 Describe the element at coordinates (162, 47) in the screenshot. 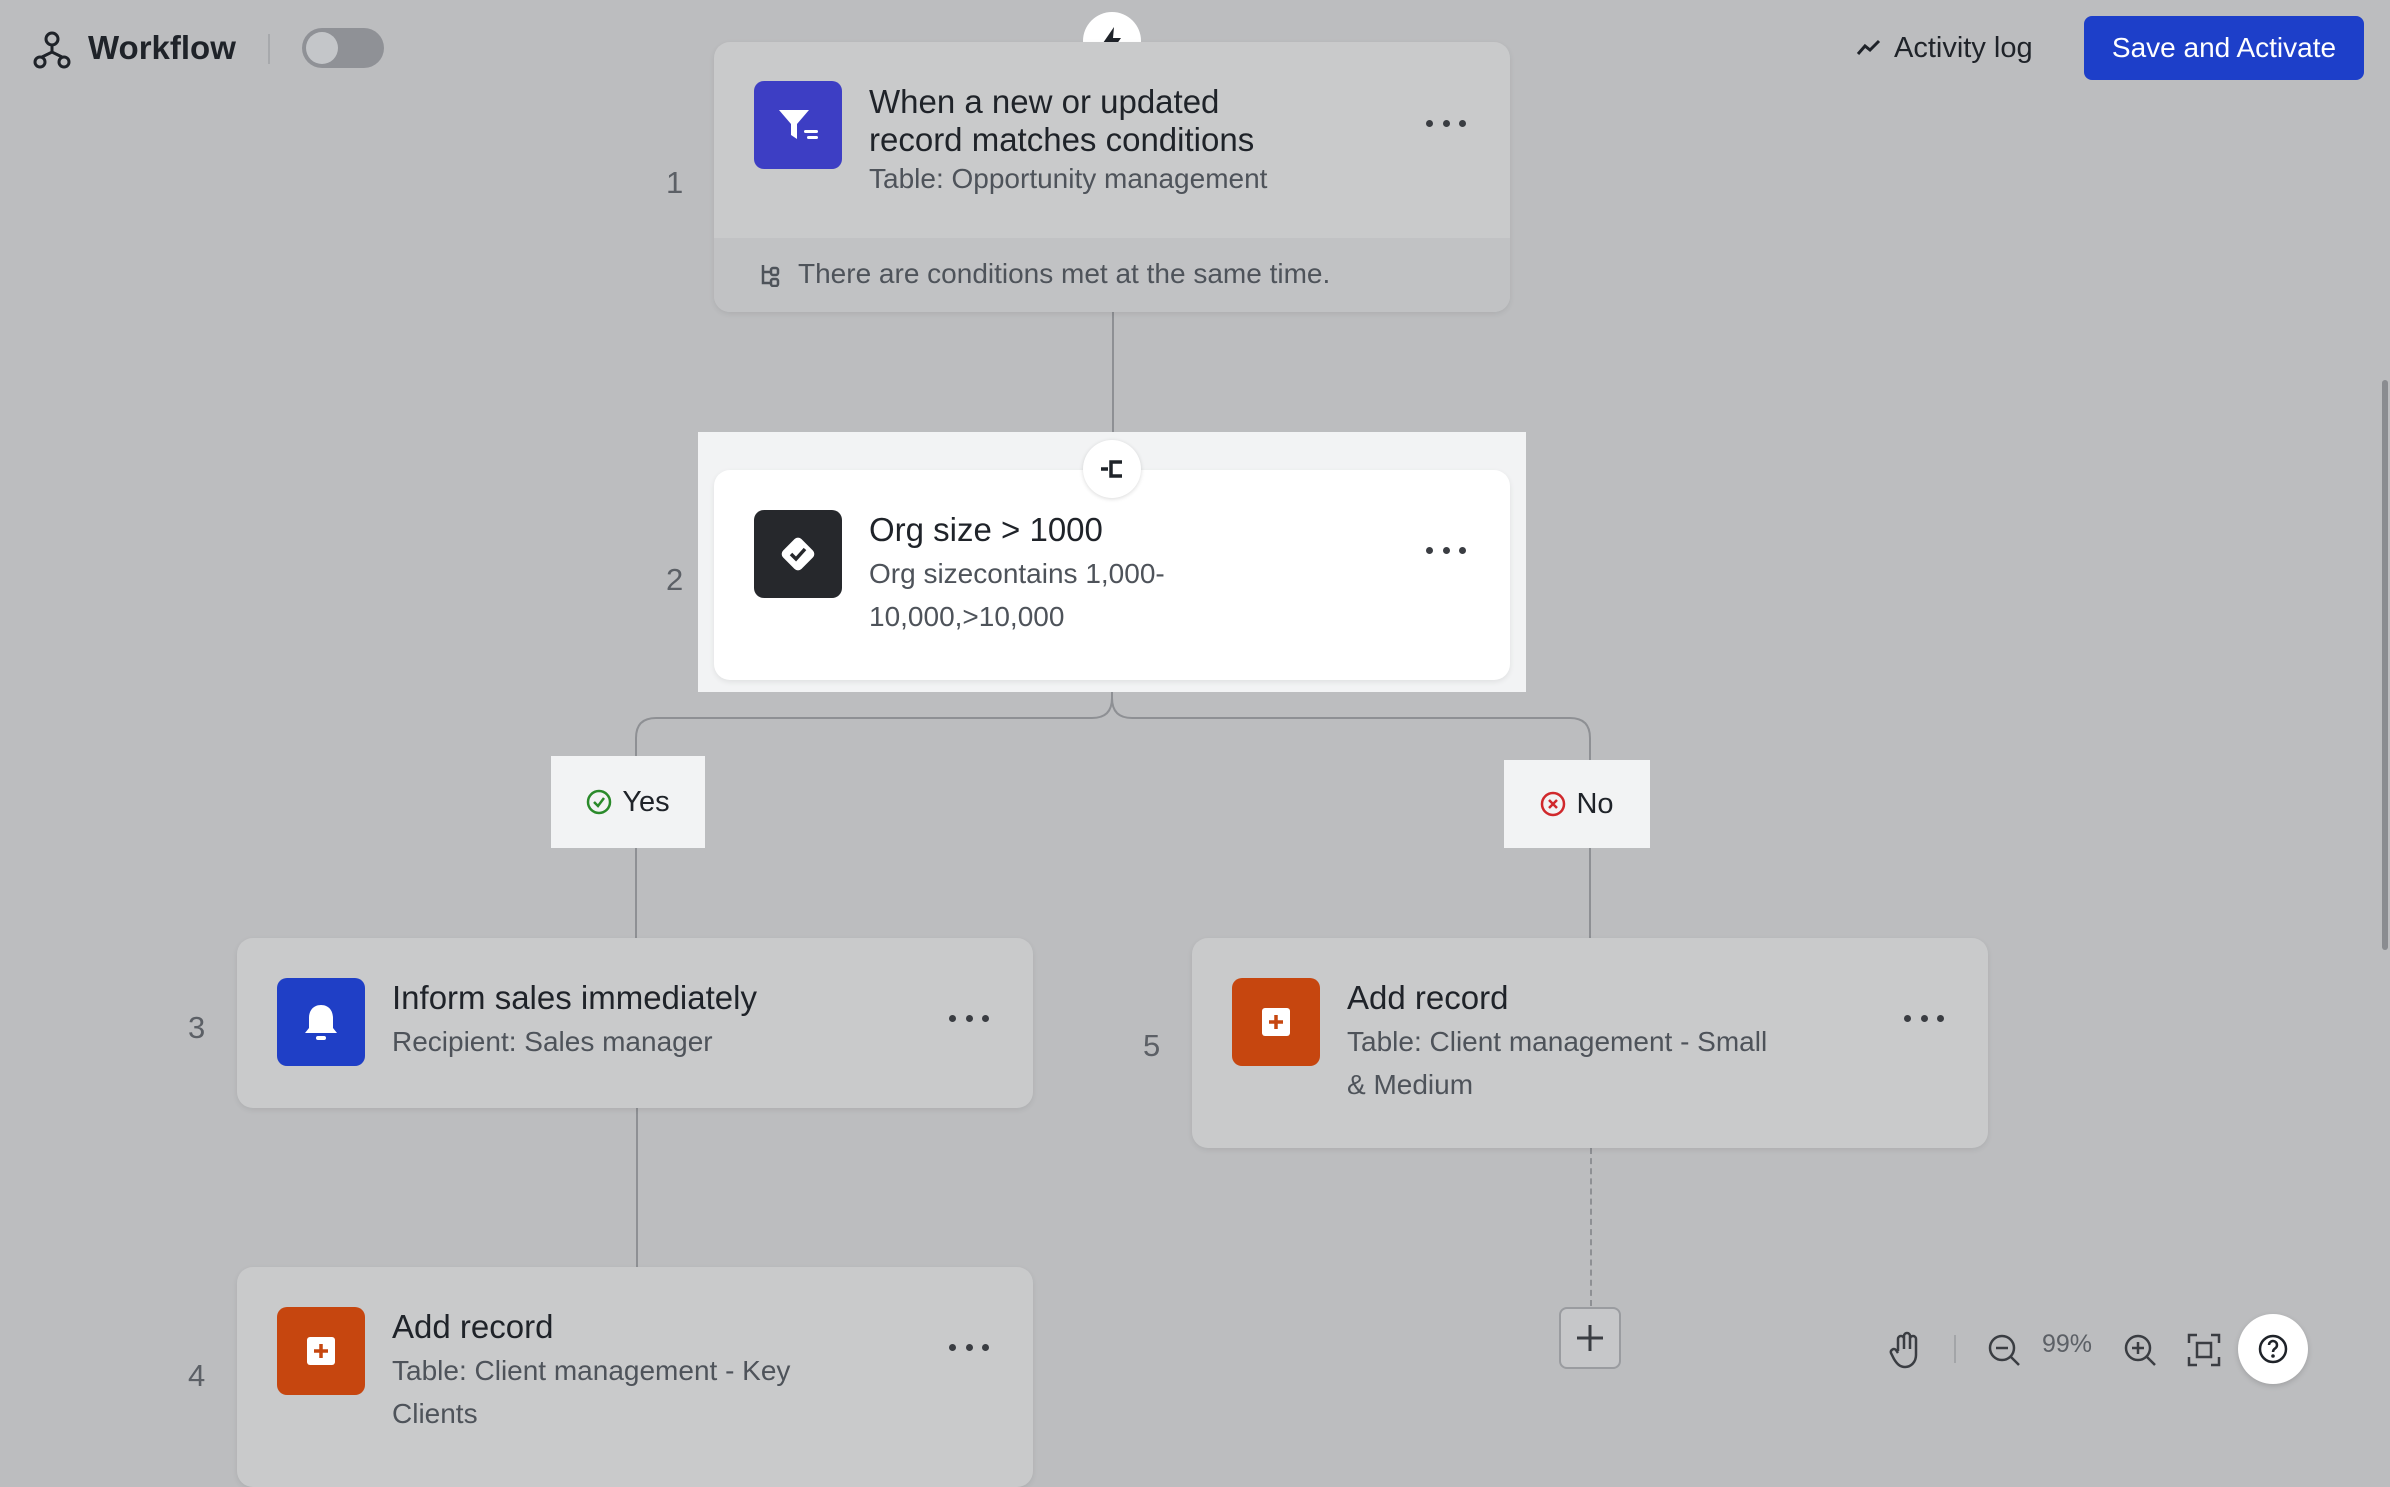

I see `page-title: Workflow` at that location.